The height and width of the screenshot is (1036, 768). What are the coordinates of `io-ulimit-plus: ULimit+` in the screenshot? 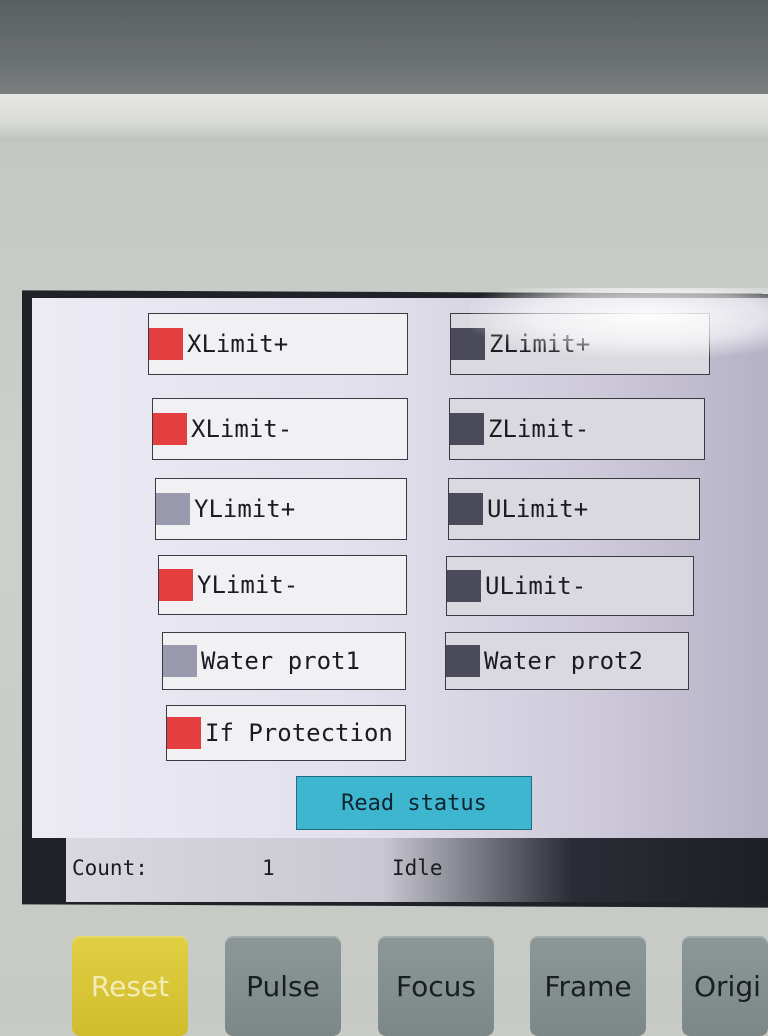 It's located at (574, 509).